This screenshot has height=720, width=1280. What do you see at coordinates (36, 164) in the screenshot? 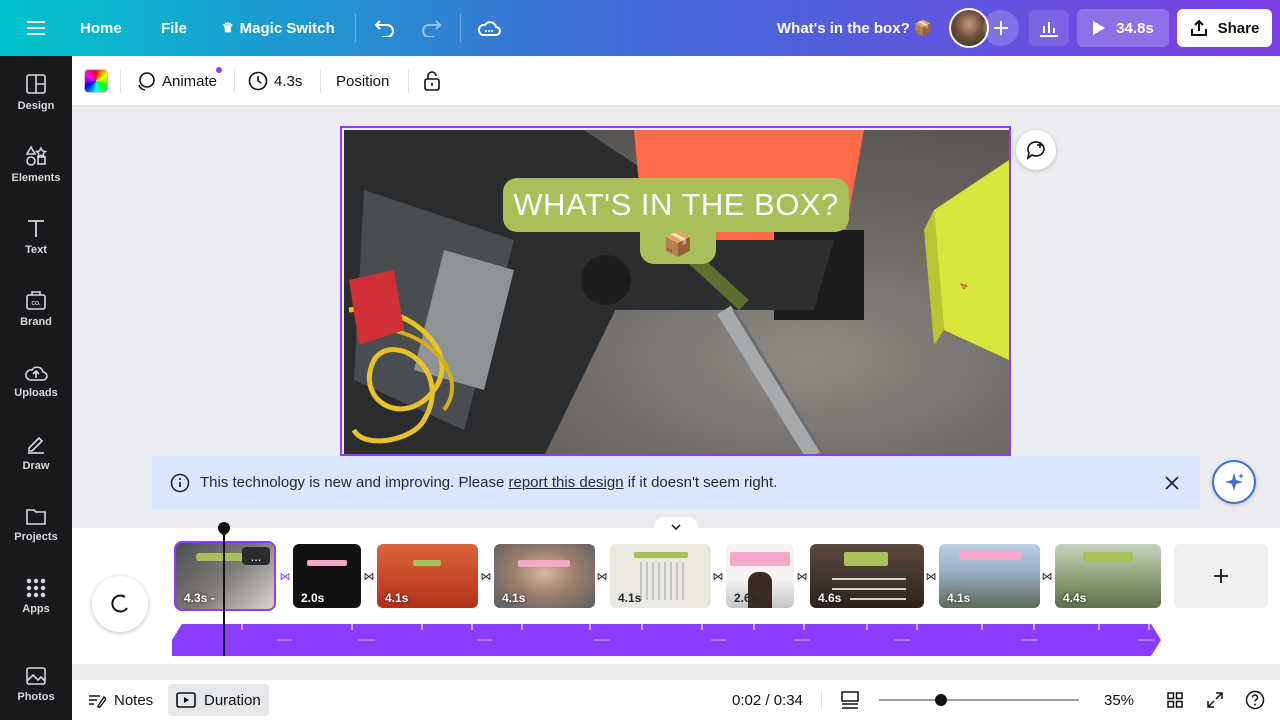
I see `sidebar-item-elements: Elements` at bounding box center [36, 164].